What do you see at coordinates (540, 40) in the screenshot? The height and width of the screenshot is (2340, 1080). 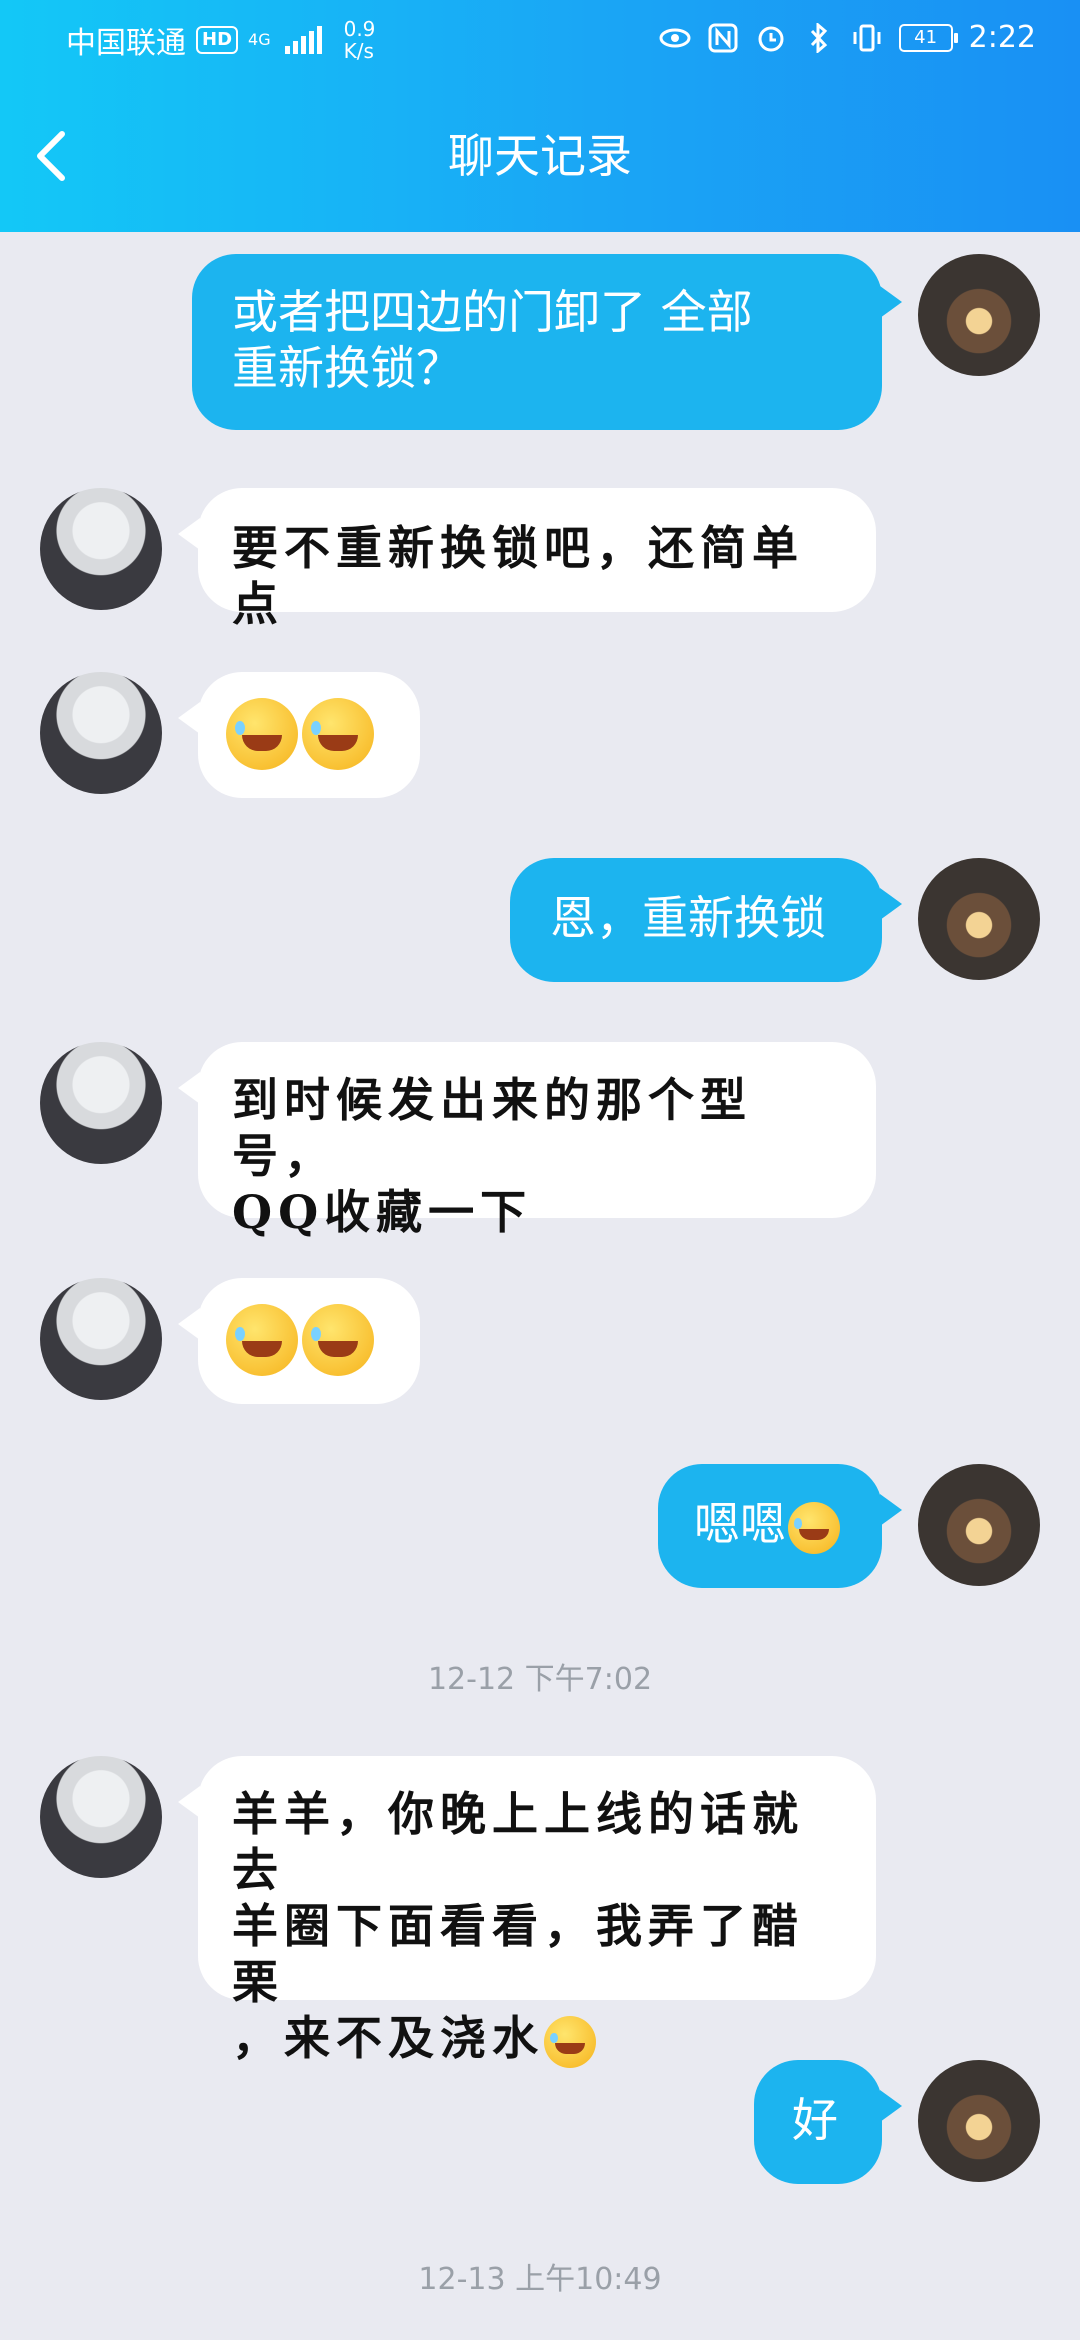 I see `status-bar: 中国联通 HD 4G 0.9 K/s 41 2:22` at bounding box center [540, 40].